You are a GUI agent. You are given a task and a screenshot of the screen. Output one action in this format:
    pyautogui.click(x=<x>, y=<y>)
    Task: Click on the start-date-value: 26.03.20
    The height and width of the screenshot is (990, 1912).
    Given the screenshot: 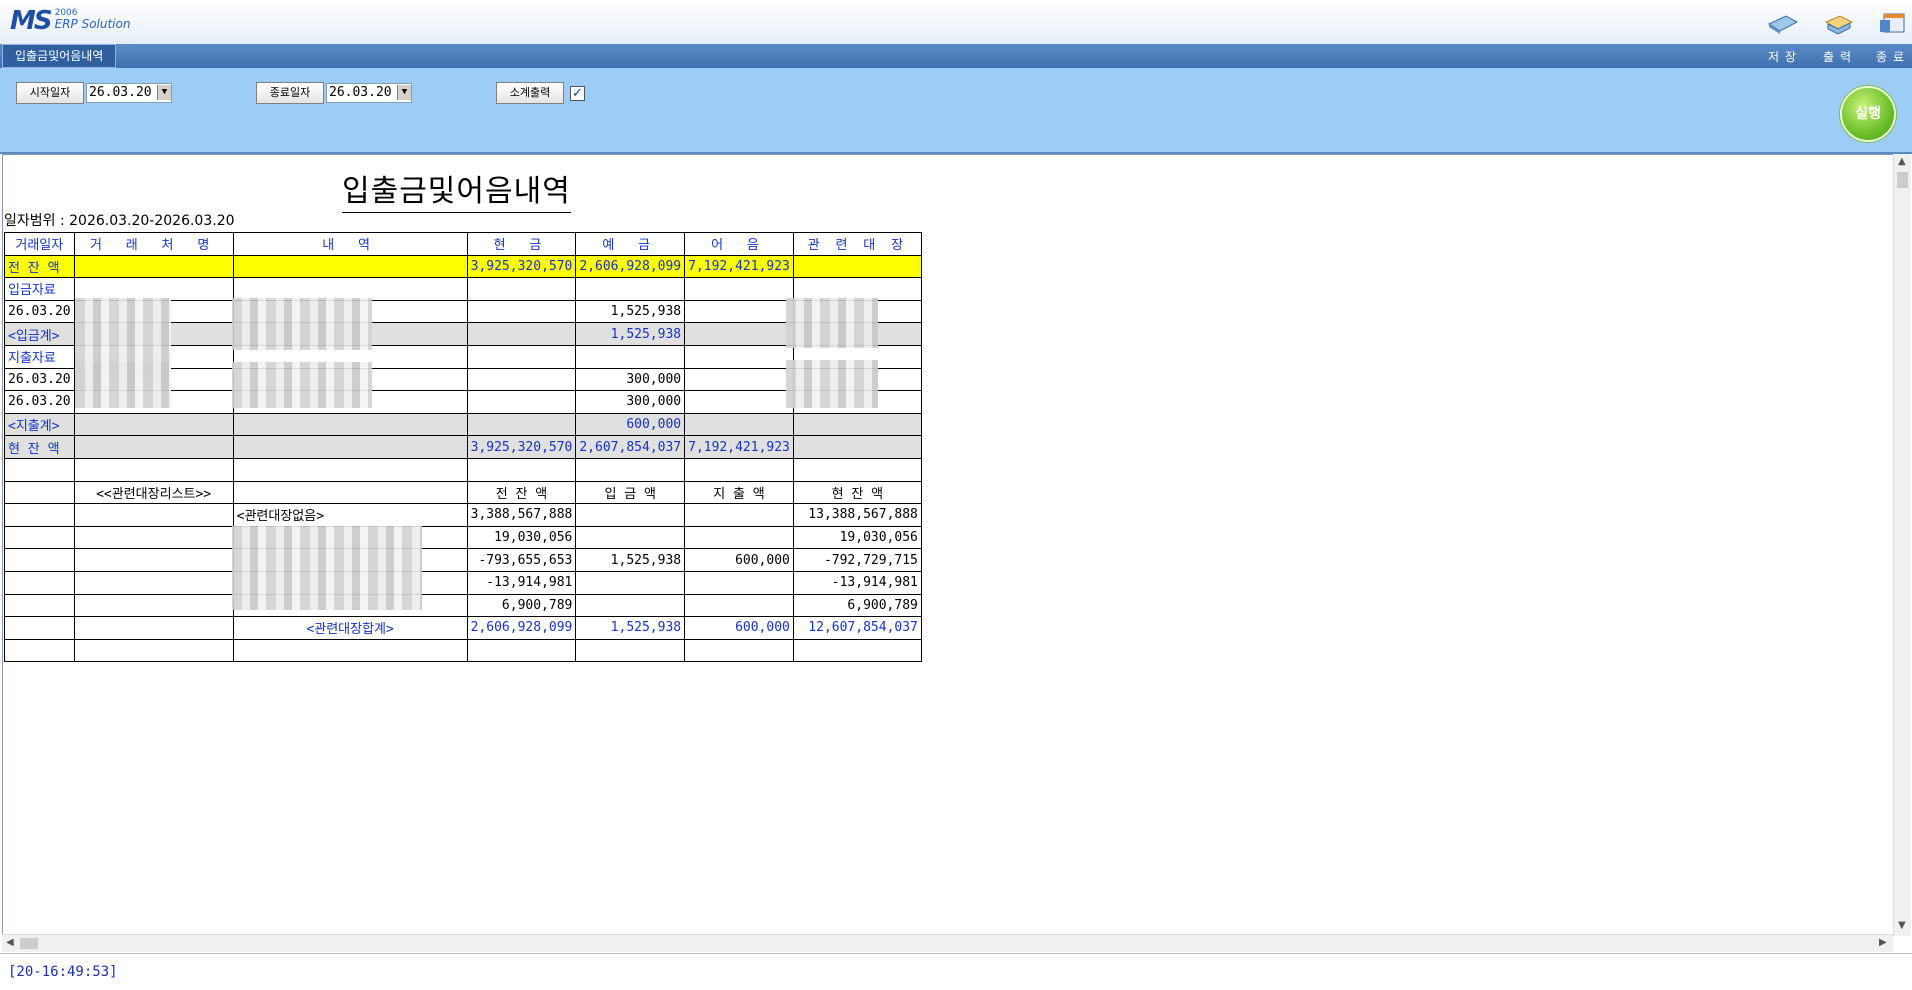 What is the action you would take?
    pyautogui.click(x=120, y=92)
    